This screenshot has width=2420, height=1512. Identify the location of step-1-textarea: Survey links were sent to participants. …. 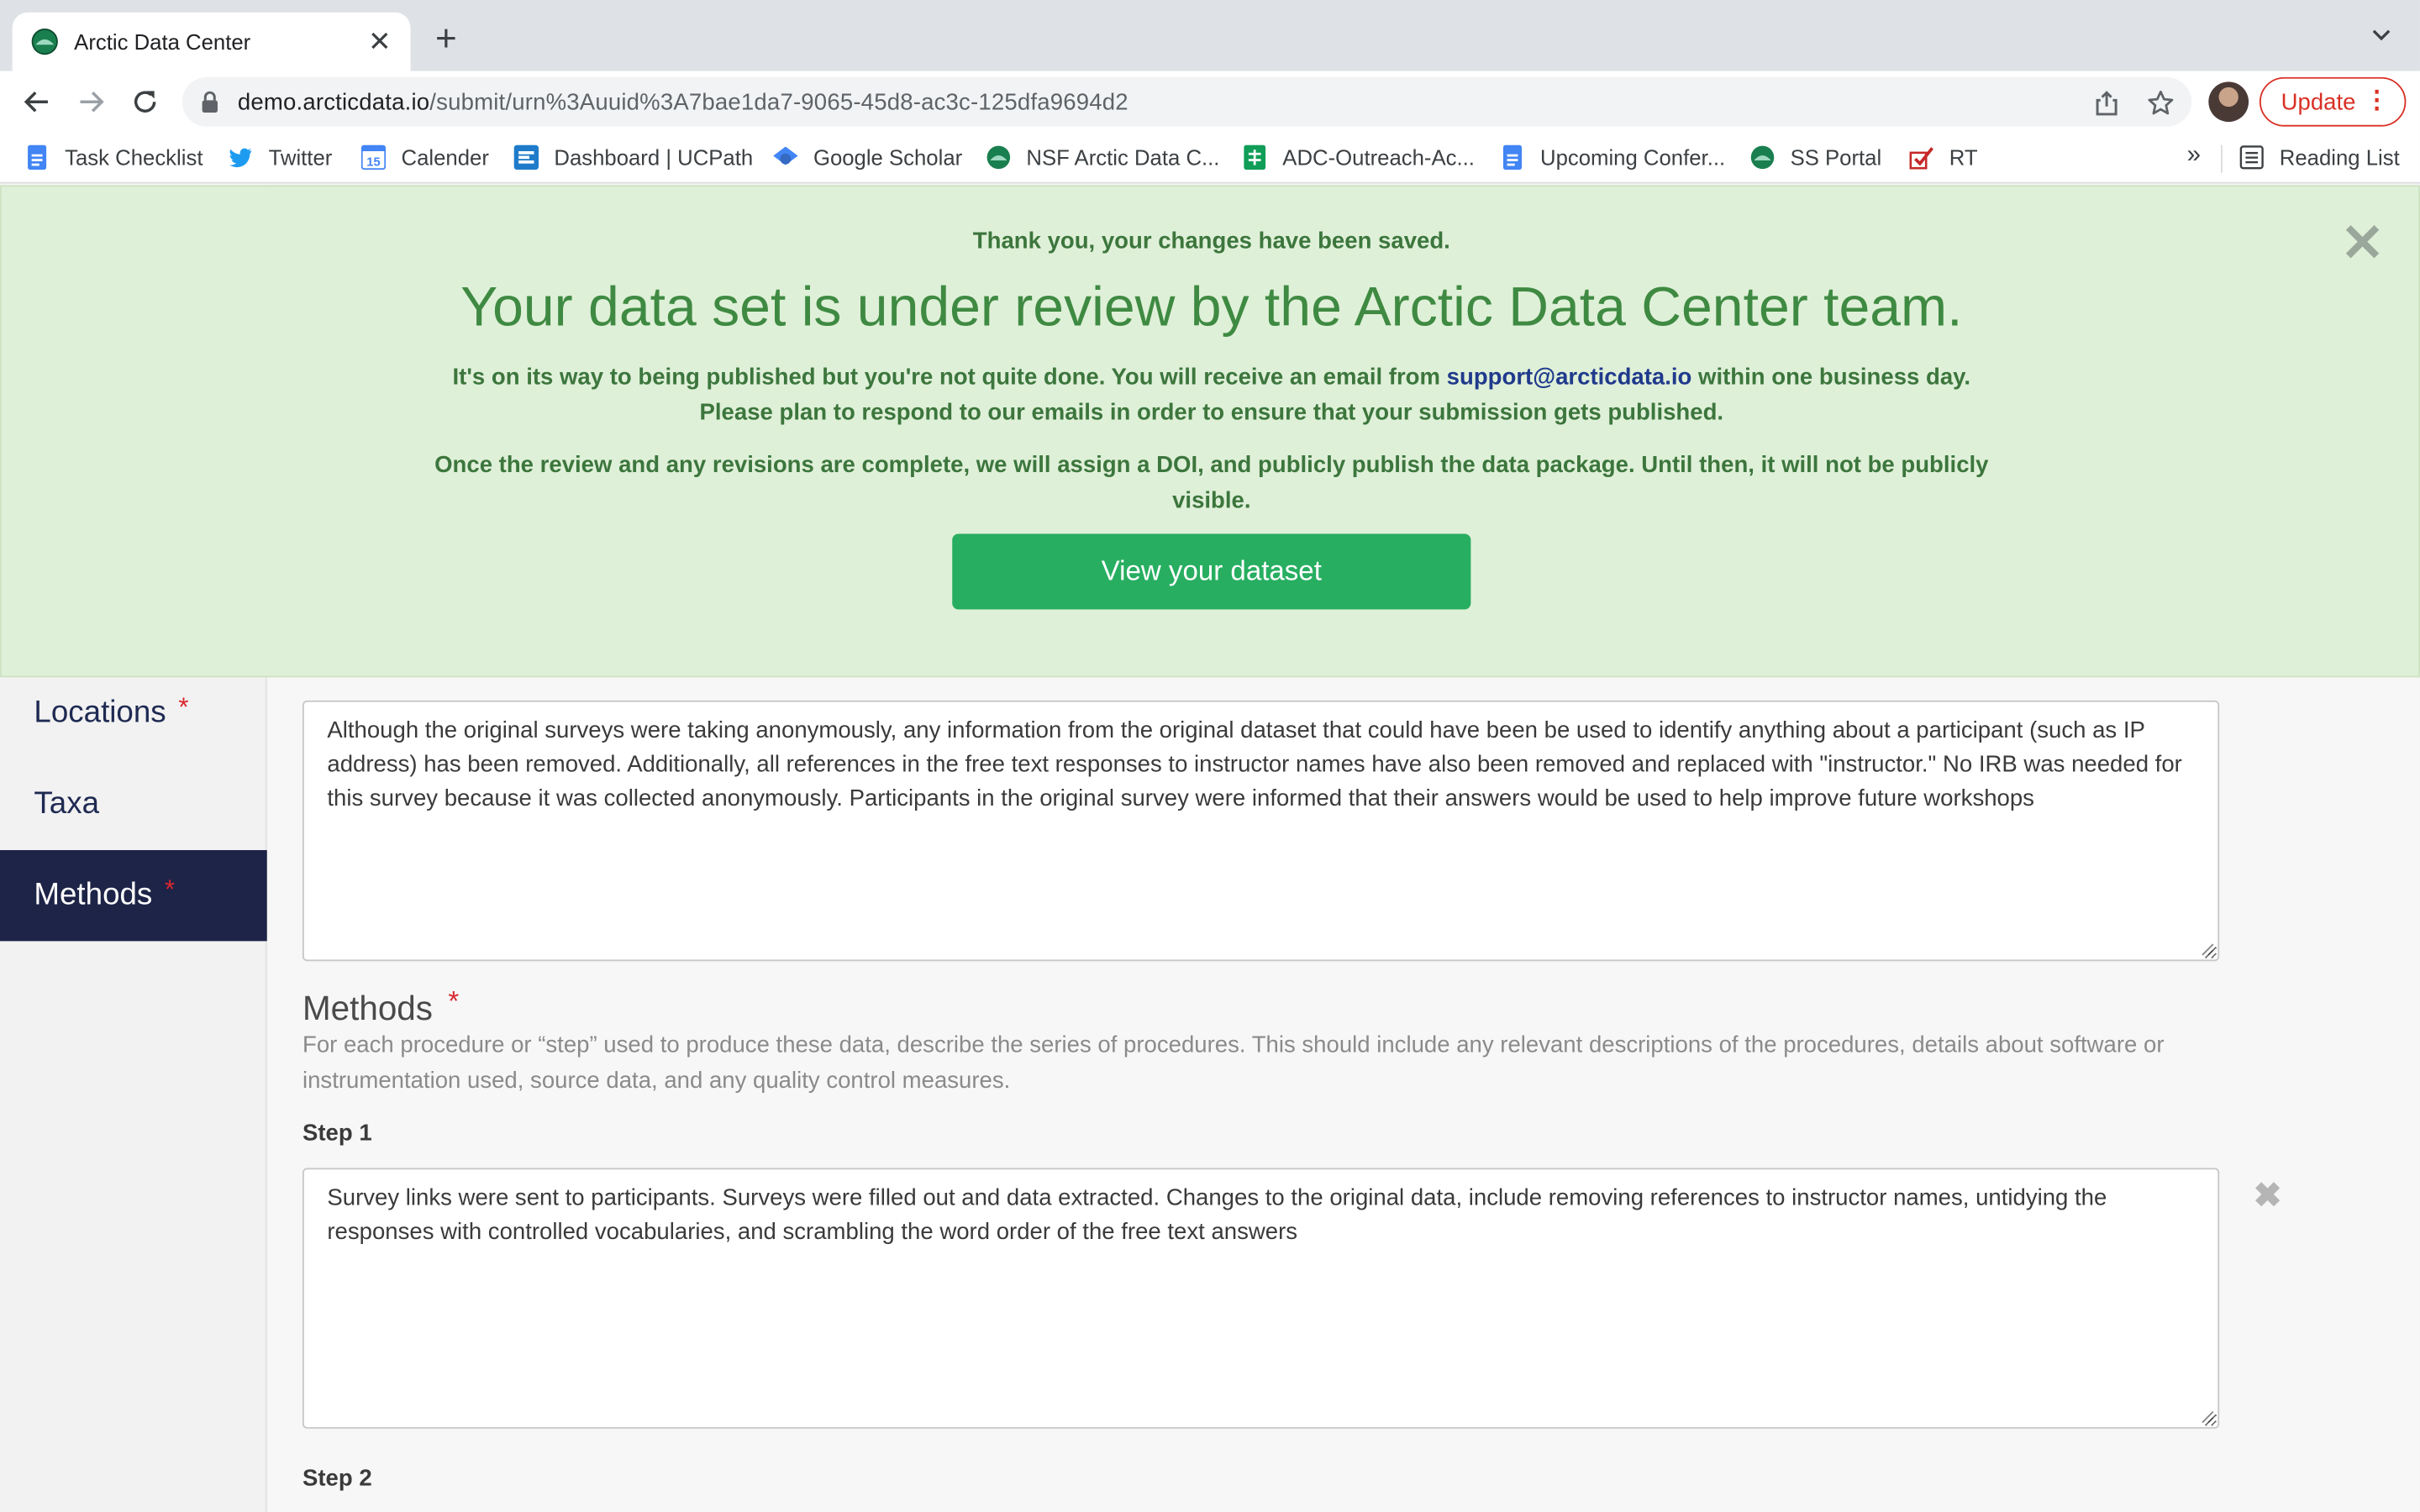
(1261, 1298).